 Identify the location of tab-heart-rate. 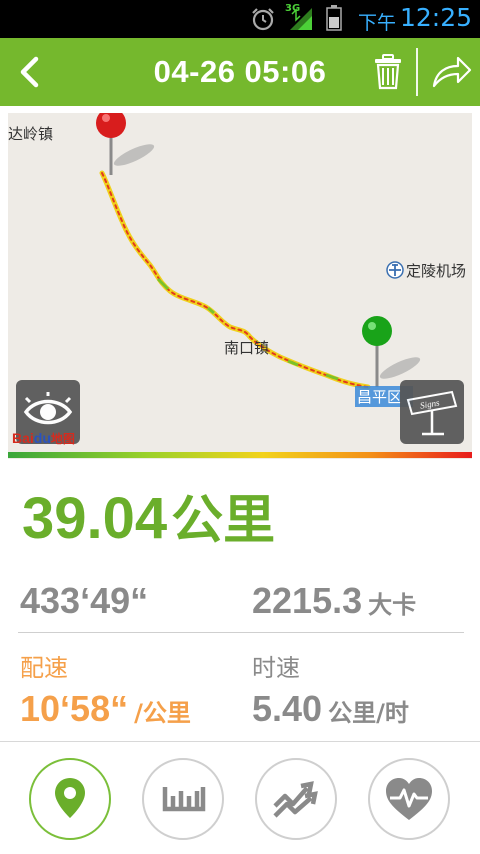
(409, 799).